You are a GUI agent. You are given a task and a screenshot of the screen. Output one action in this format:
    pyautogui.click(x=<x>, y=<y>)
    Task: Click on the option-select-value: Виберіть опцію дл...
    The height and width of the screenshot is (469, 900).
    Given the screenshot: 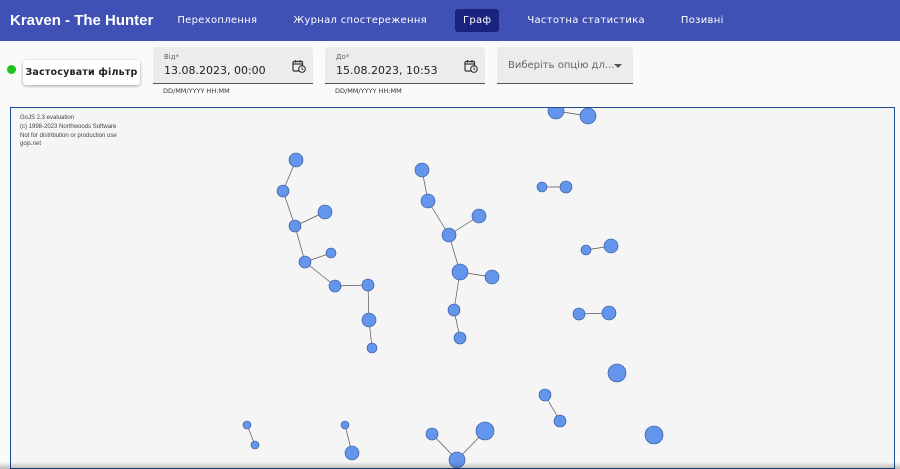 What is the action you would take?
    pyautogui.click(x=561, y=65)
    